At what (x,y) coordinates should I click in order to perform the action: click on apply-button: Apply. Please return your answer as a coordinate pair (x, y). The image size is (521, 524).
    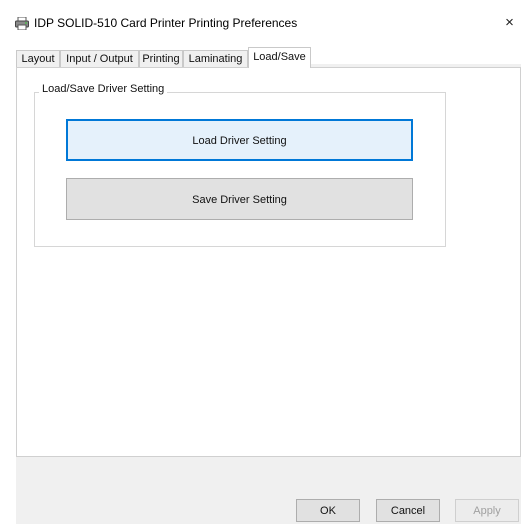
    Looking at the image, I should click on (487, 510).